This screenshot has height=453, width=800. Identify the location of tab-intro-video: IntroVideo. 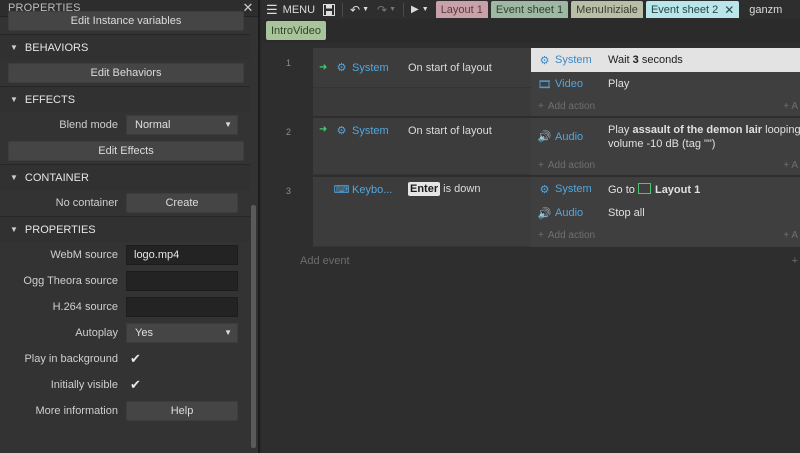
(296, 30).